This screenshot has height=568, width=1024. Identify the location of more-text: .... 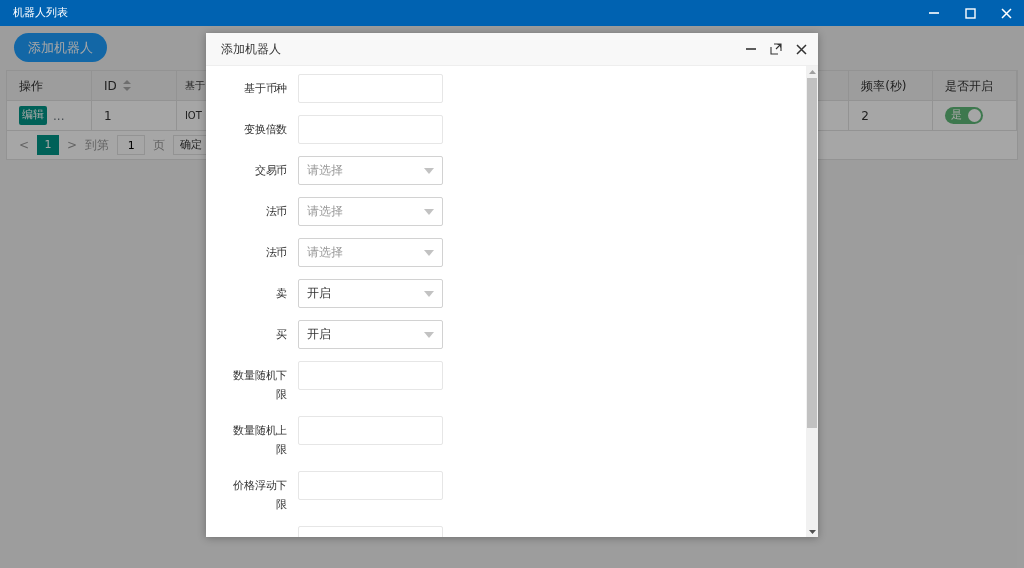
(59, 116).